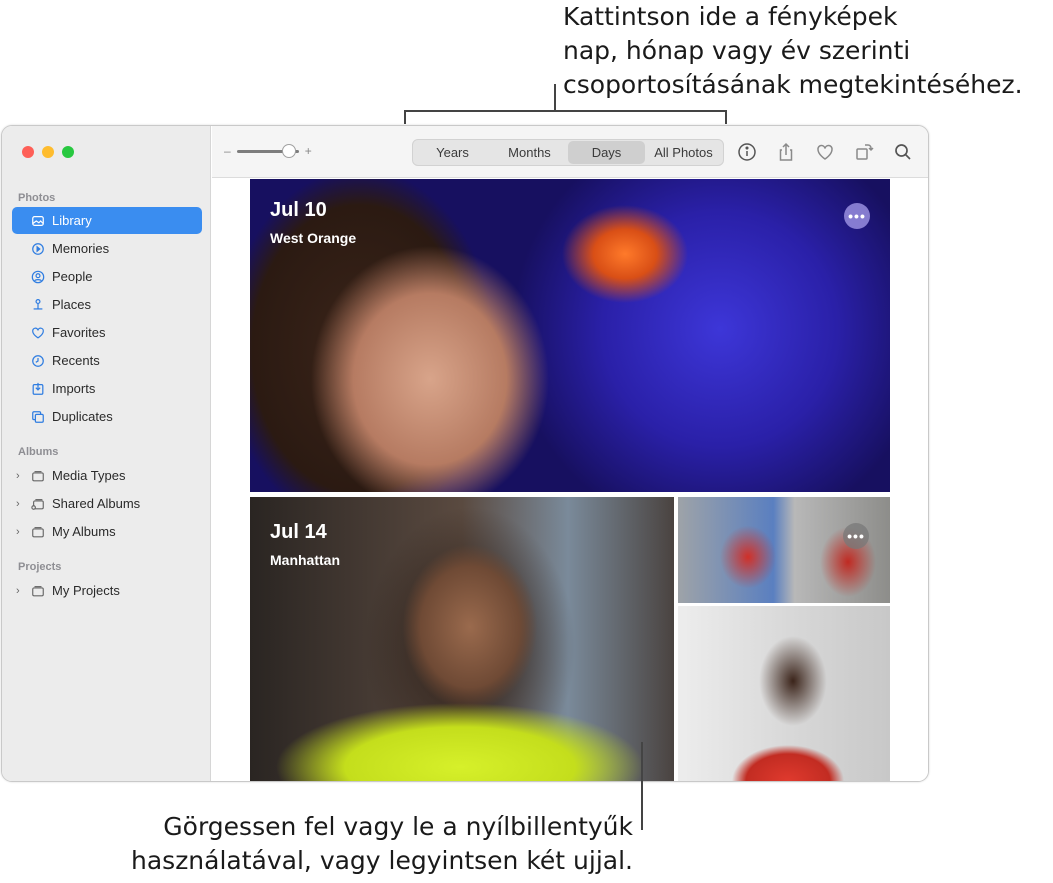 The height and width of the screenshot is (883, 1053). I want to click on sidebar-item-memories: Memories, so click(107, 248).